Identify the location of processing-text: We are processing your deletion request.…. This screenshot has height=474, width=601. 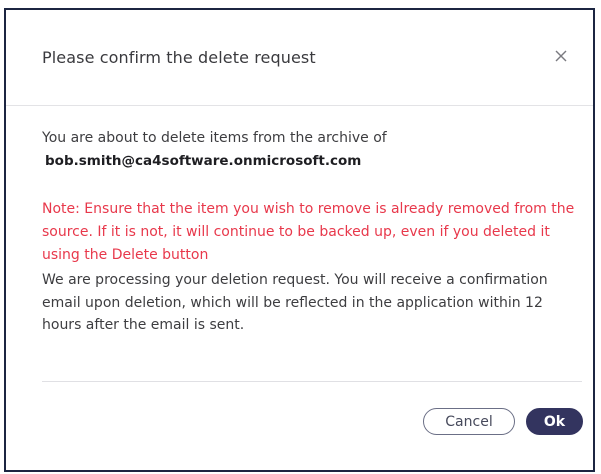
(295, 302).